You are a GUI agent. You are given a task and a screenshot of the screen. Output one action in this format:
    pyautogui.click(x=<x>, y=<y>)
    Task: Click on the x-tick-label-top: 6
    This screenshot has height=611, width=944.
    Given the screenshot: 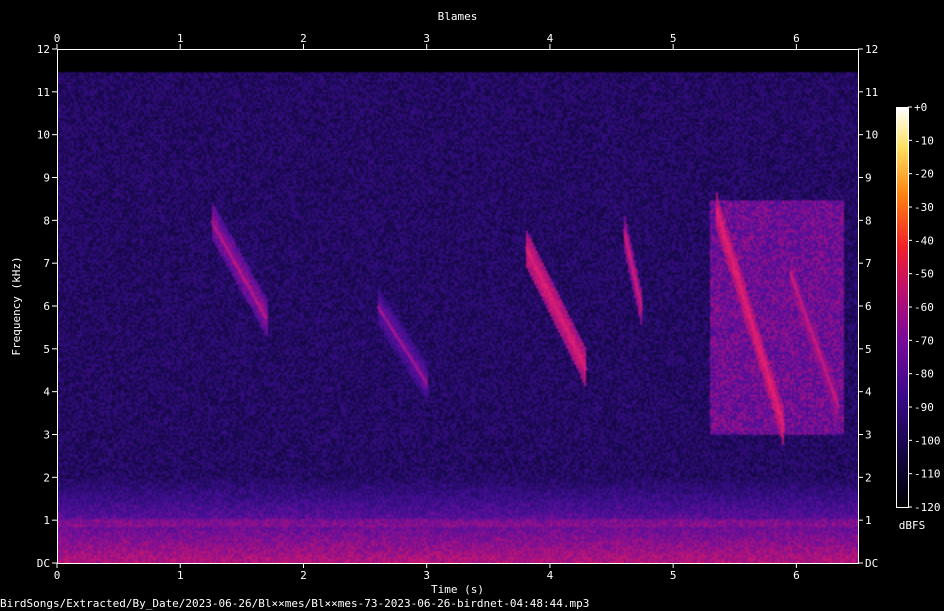 What is the action you would take?
    pyautogui.click(x=796, y=38)
    